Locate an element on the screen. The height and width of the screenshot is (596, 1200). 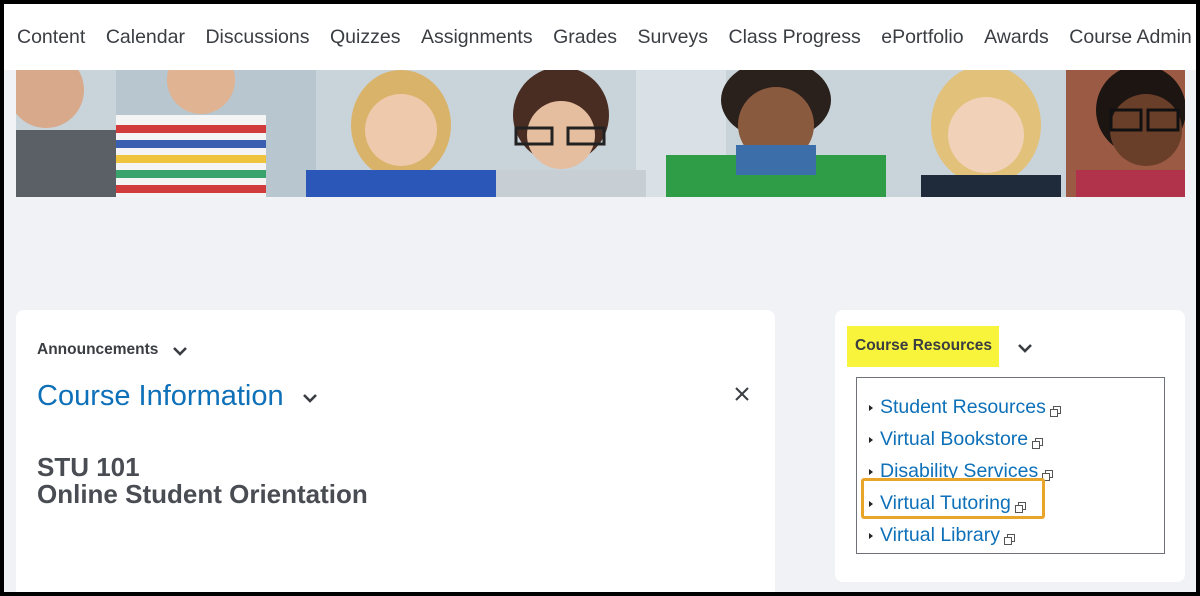
nav-item-grades: Grades is located at coordinates (585, 37).